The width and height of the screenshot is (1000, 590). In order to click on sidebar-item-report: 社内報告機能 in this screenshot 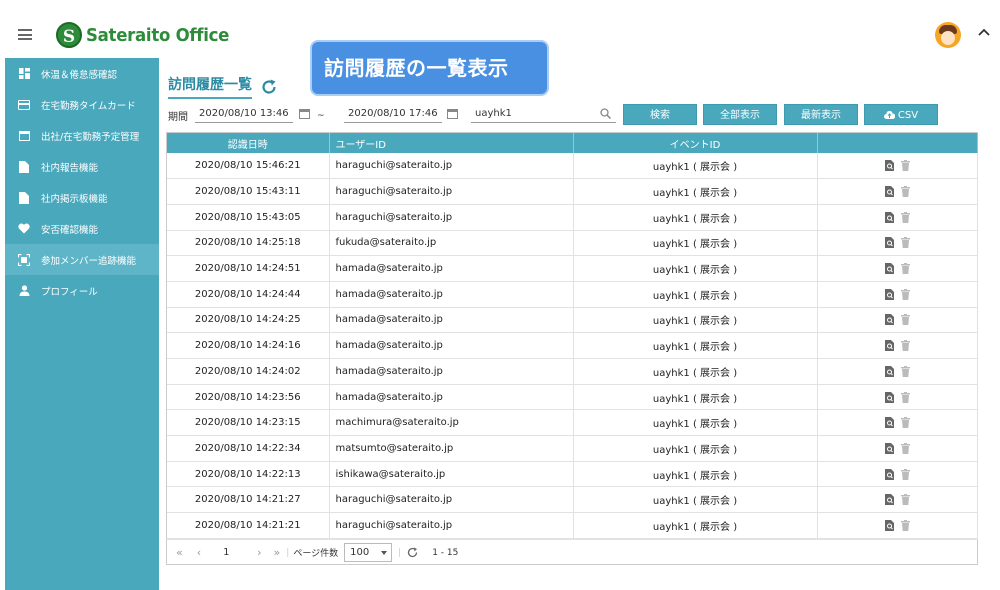, I will do `click(82, 166)`.